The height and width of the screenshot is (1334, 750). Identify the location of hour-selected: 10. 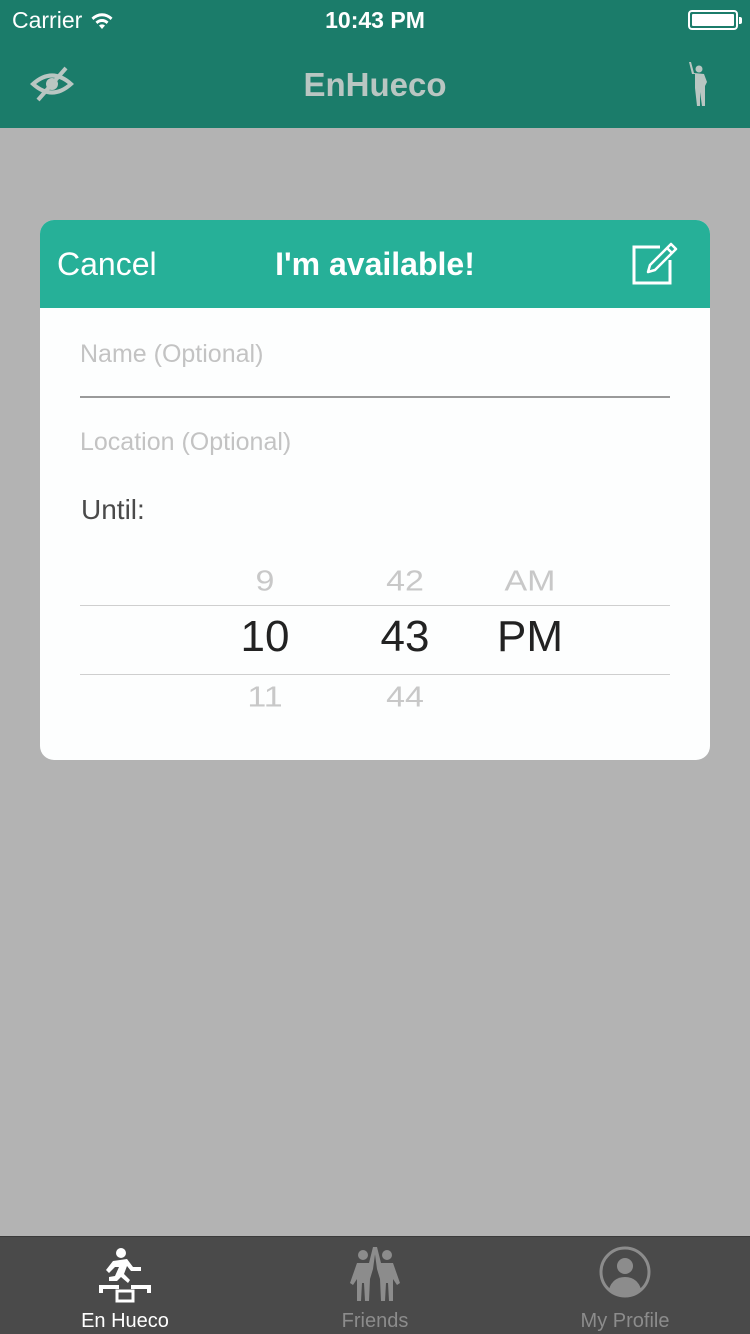
(265, 637).